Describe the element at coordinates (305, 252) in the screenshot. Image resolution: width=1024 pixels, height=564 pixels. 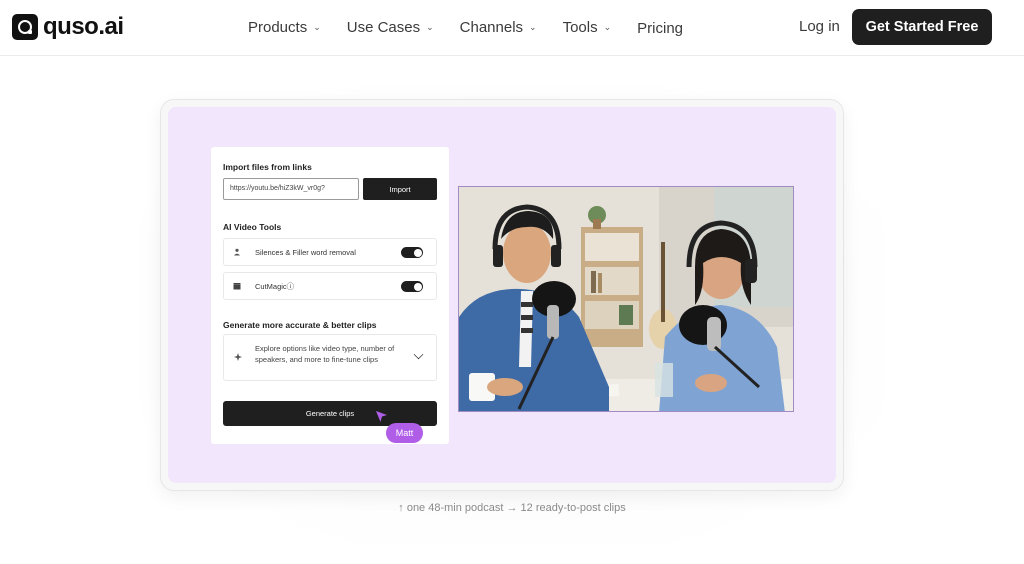
I see `tool-label: Silences & Filler word removal` at that location.